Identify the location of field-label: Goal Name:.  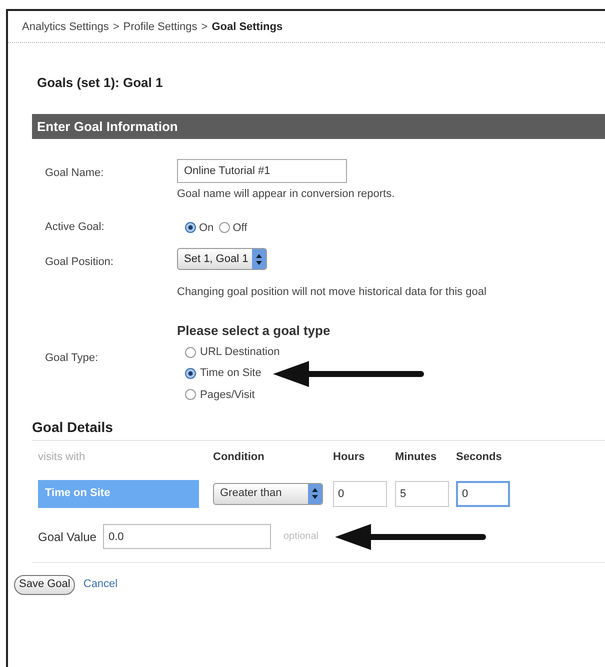
(74, 173).